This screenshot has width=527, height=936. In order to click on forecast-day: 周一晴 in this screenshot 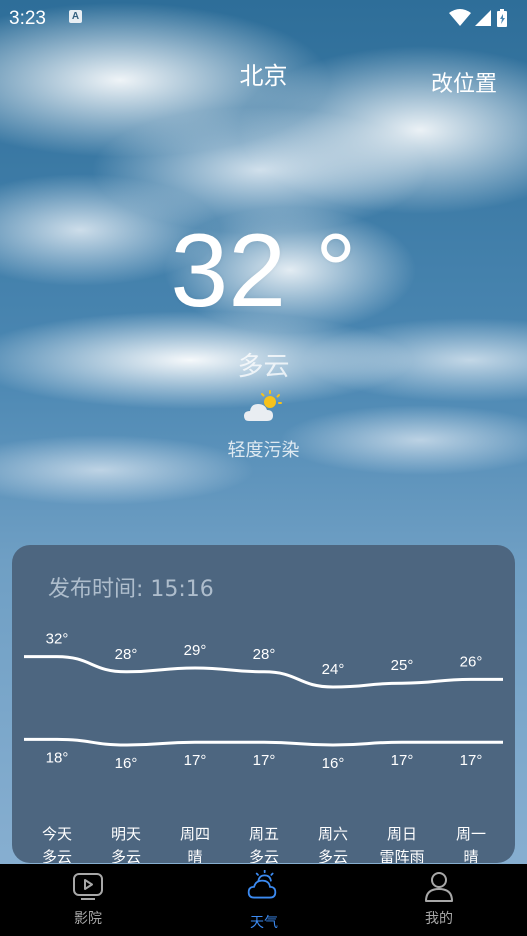, I will do `click(471, 843)`.